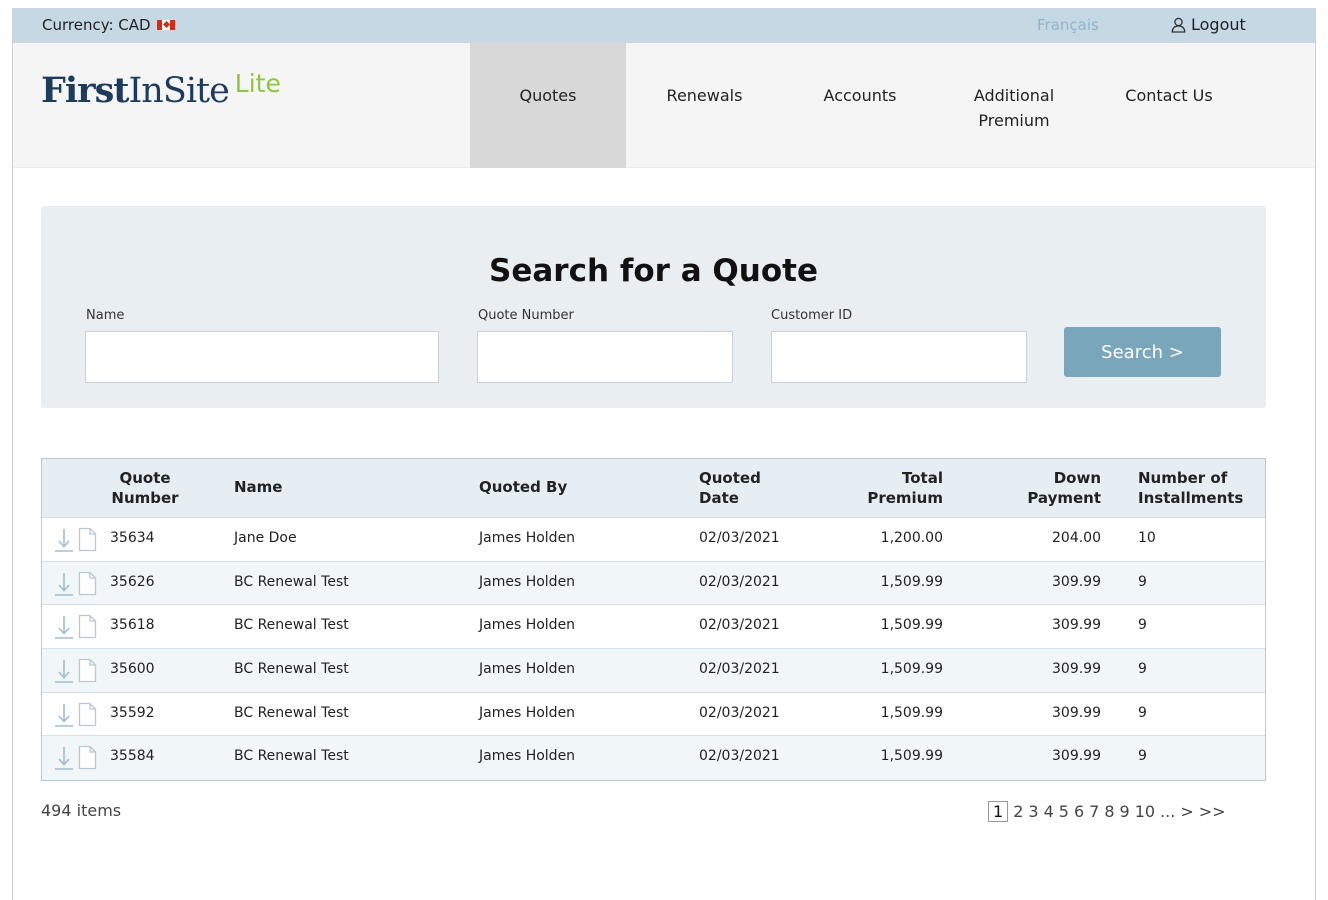  What do you see at coordinates (664, 25) in the screenshot?
I see `top-bar: Currency: CAD Français Logout` at bounding box center [664, 25].